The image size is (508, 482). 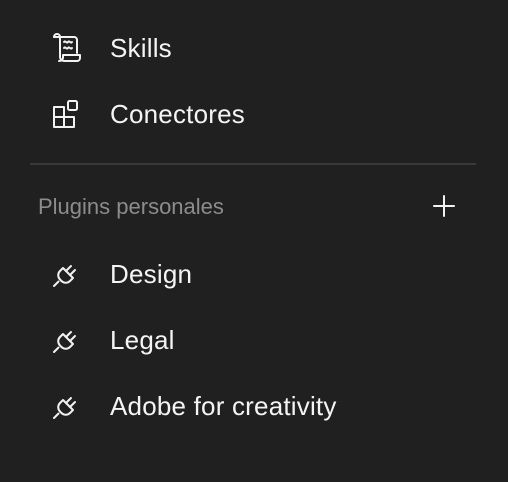 What do you see at coordinates (131, 206) in the screenshot?
I see `section-title-plugins: Plugins personales` at bounding box center [131, 206].